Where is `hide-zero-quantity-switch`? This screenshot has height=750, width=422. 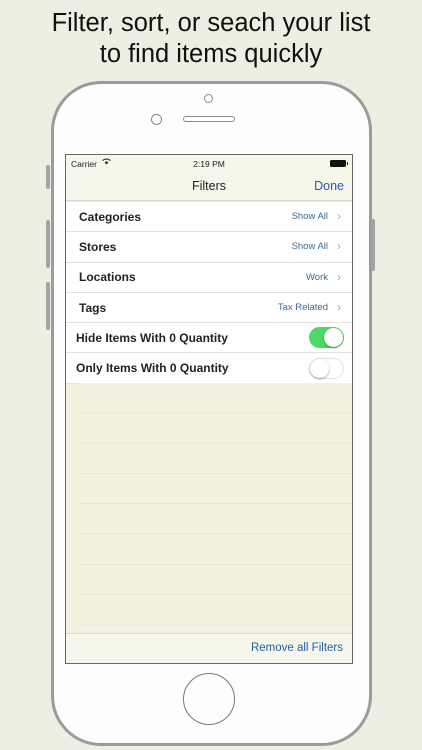
hide-zero-quantity-switch is located at coordinates (326, 338).